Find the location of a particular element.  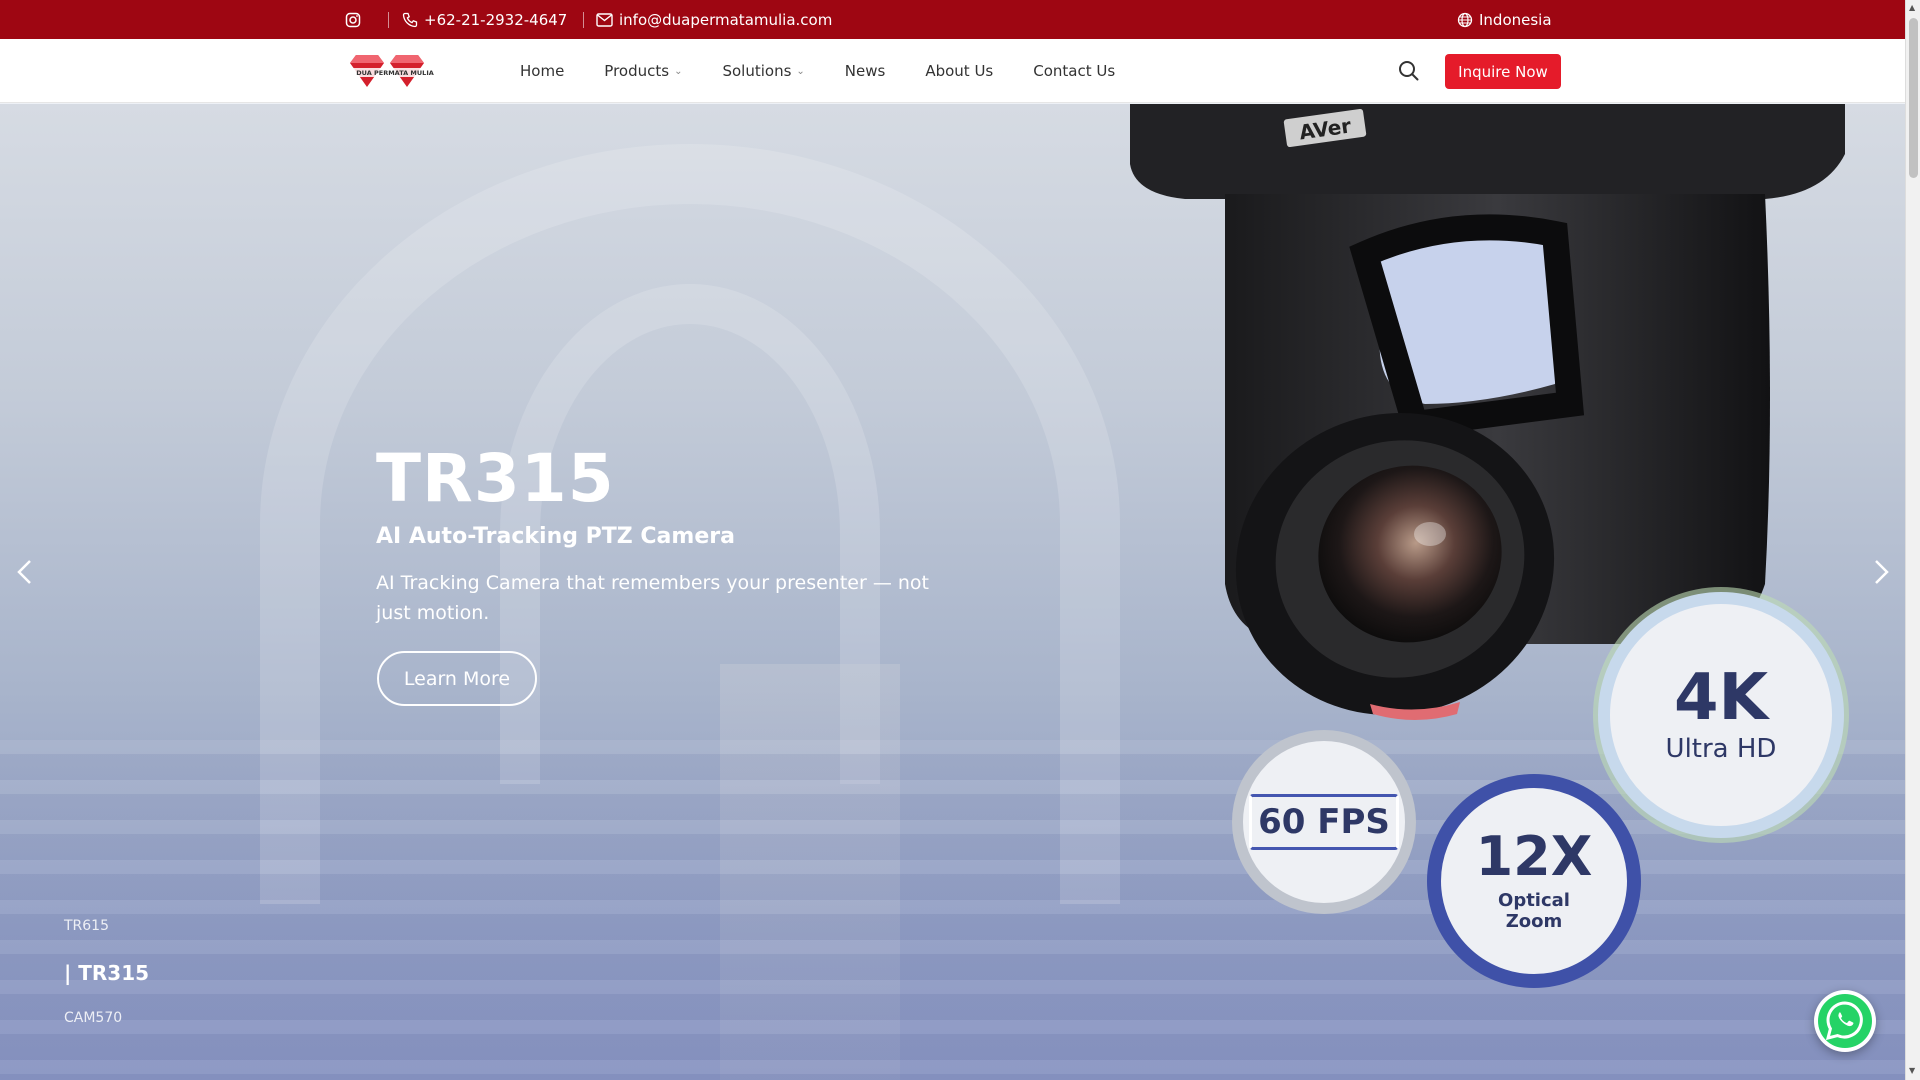

nav-item-solutions: Solutions ⌄ is located at coordinates (763, 71).